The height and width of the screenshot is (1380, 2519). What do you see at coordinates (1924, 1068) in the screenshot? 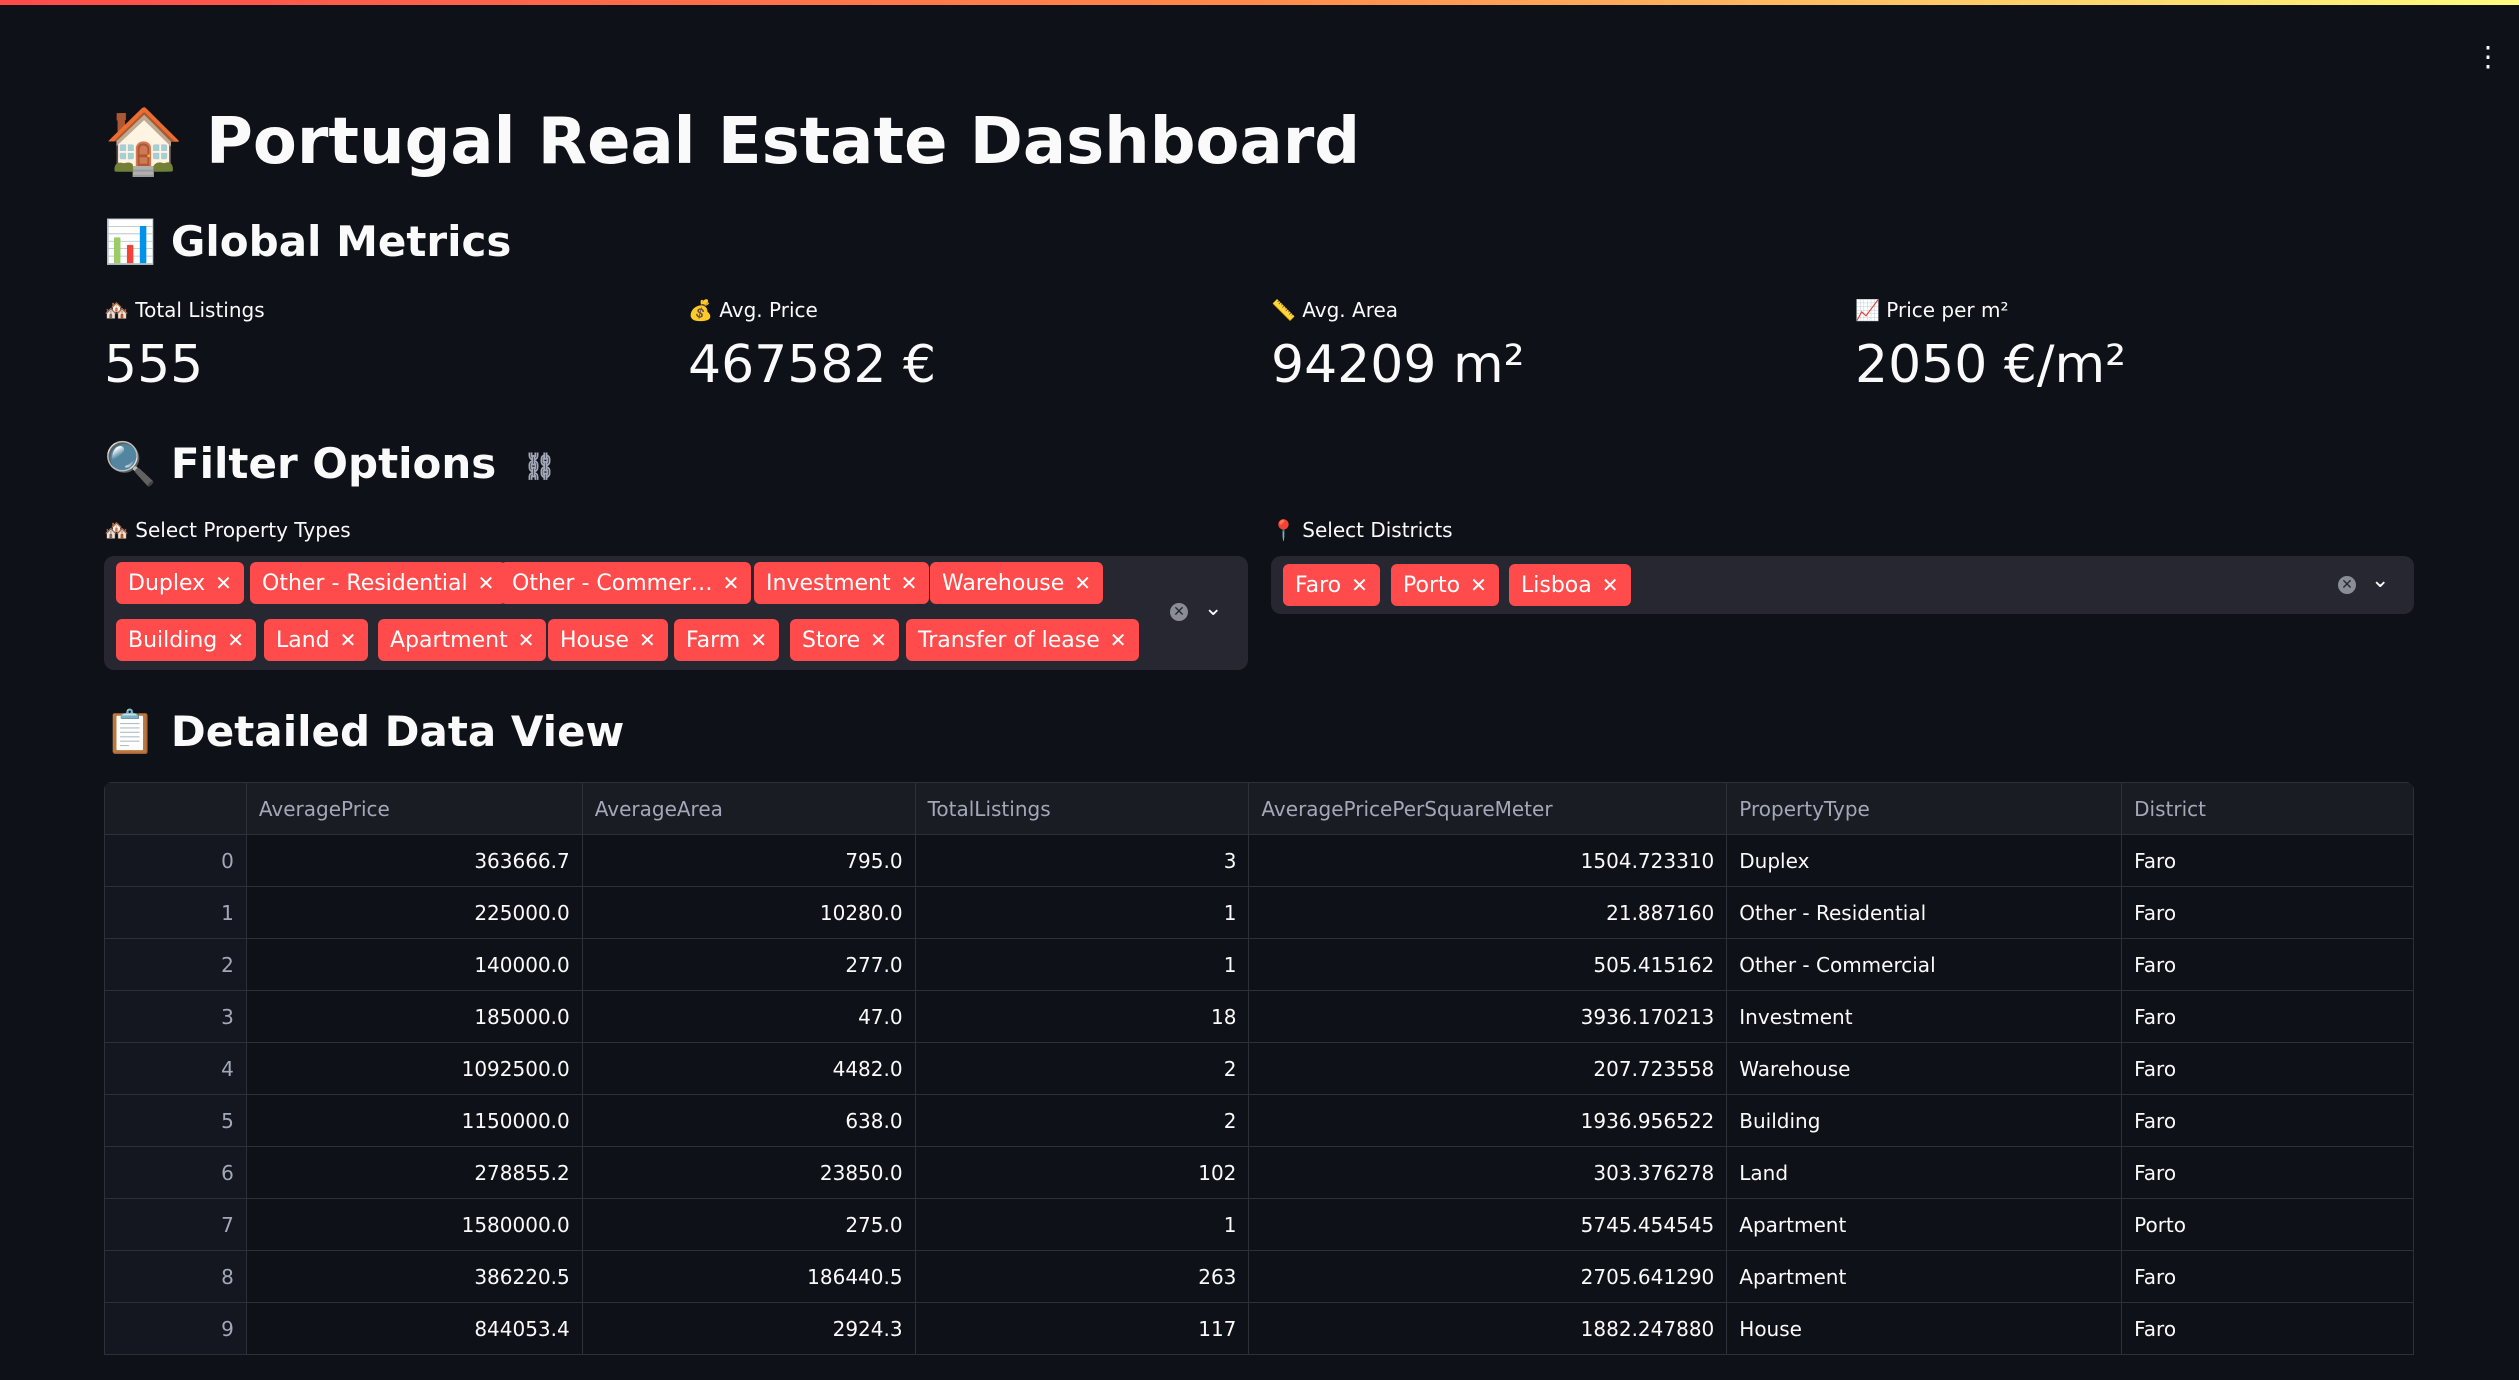
I see `table-cell: Warehouse` at bounding box center [1924, 1068].